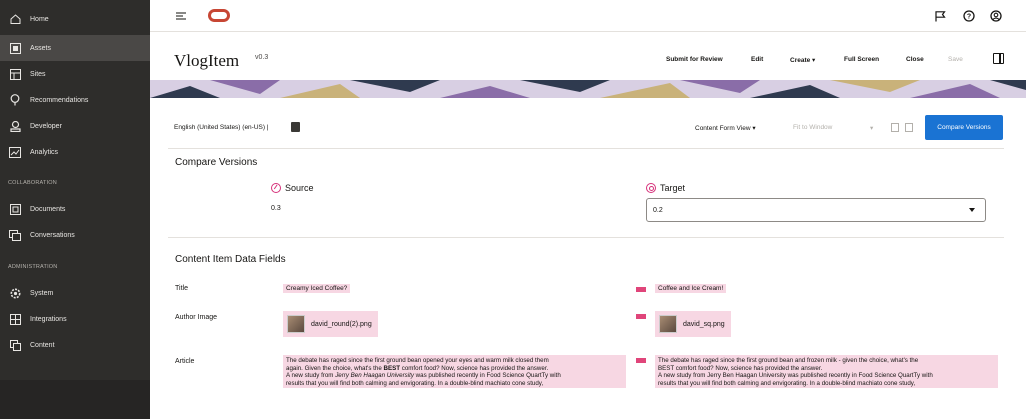 Image resolution: width=1026 pixels, height=419 pixels. What do you see at coordinates (895, 127) in the screenshot?
I see `layout-split-icon` at bounding box center [895, 127].